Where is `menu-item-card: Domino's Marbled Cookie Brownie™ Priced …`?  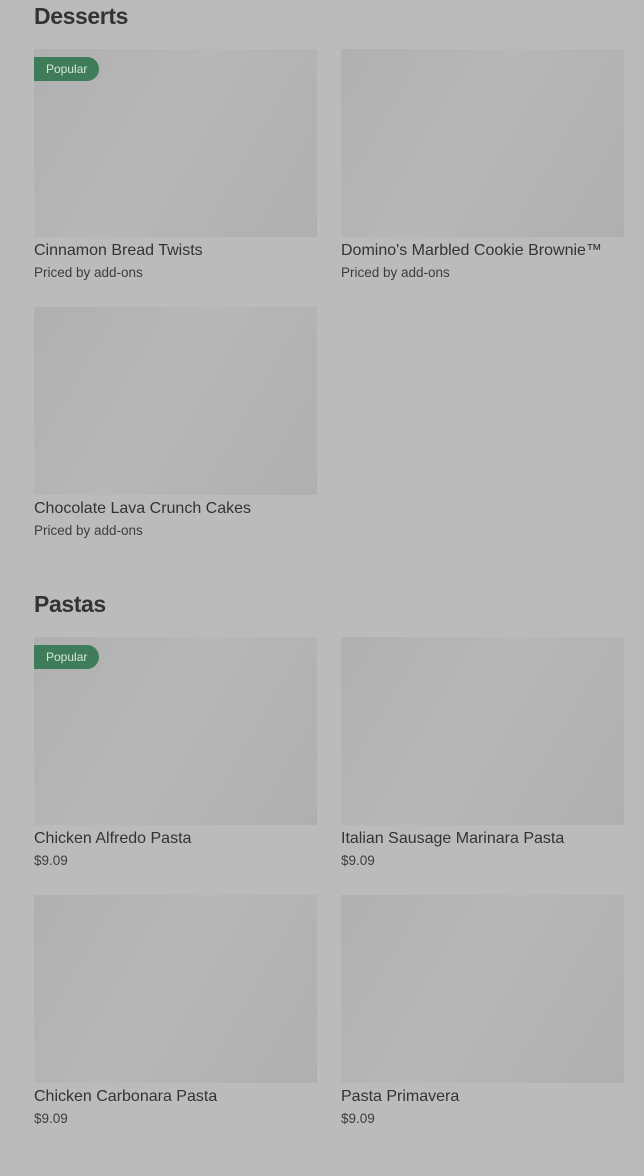
menu-item-card: Domino's Marbled Cookie Brownie™ Priced … is located at coordinates (482, 165).